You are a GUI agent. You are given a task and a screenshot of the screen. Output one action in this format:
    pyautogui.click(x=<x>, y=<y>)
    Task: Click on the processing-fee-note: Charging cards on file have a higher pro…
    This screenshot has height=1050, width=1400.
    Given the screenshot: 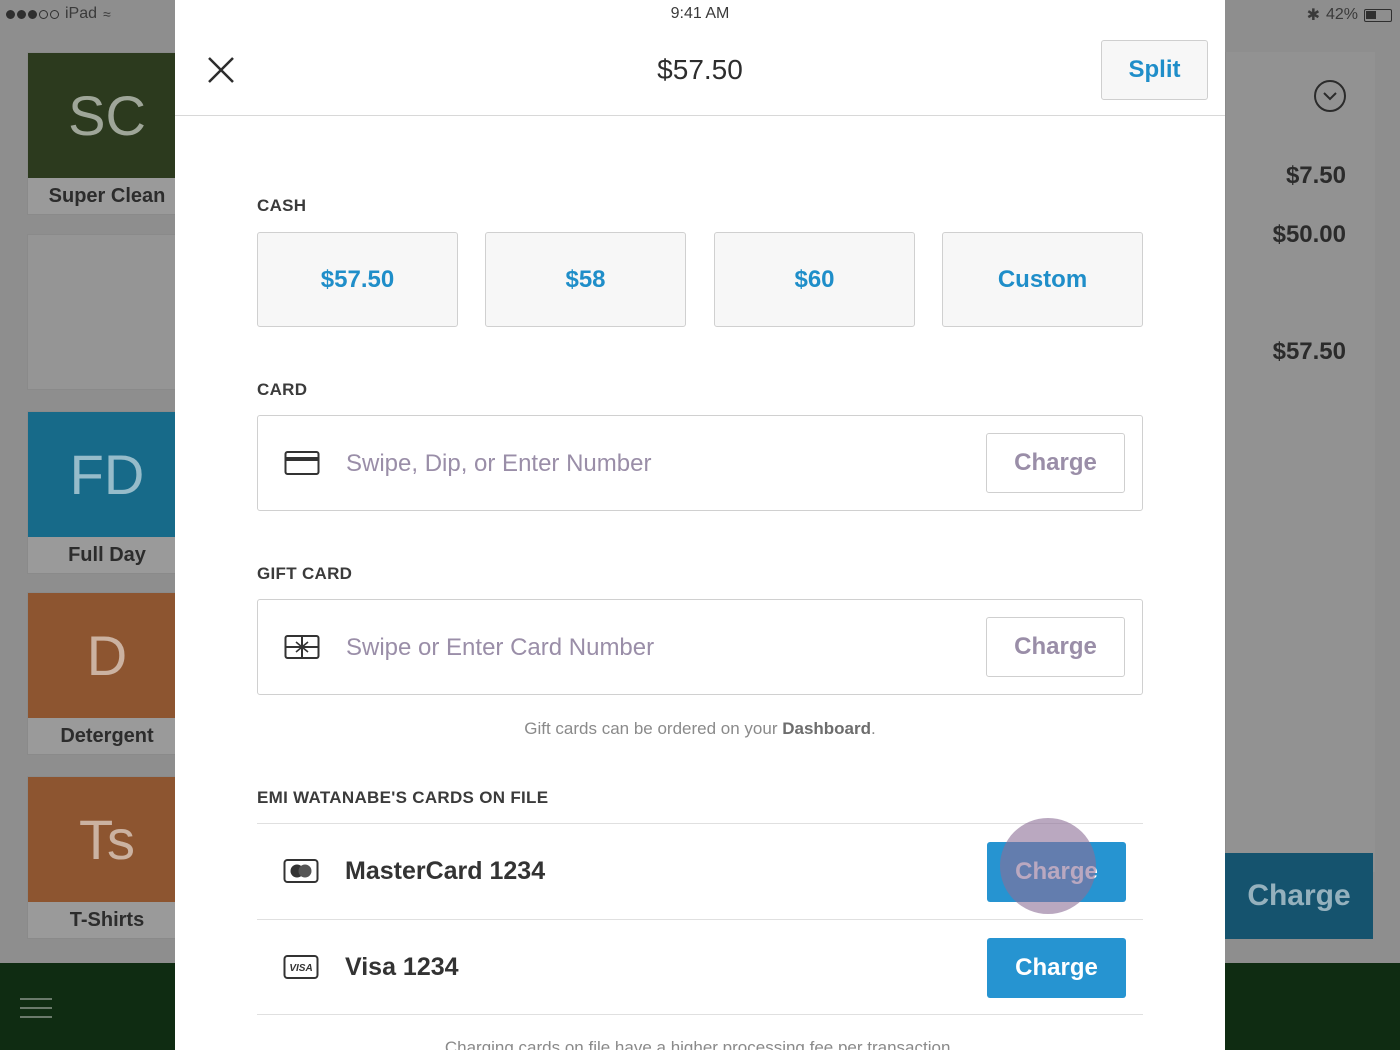 What is the action you would take?
    pyautogui.click(x=700, y=1044)
    